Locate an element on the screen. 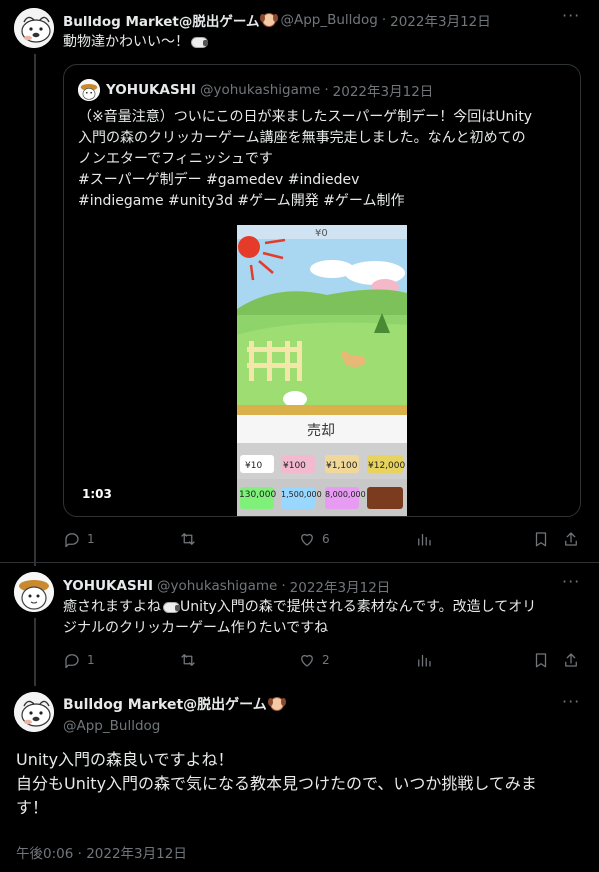 The image size is (599, 872). price-2: ¥100 is located at coordinates (294, 466).